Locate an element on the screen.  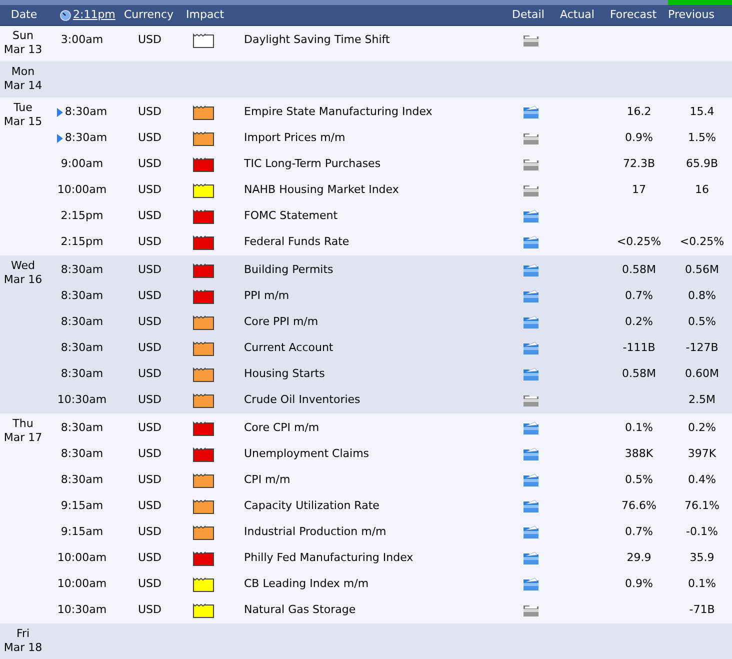
forecast-value: 17 is located at coordinates (639, 190).